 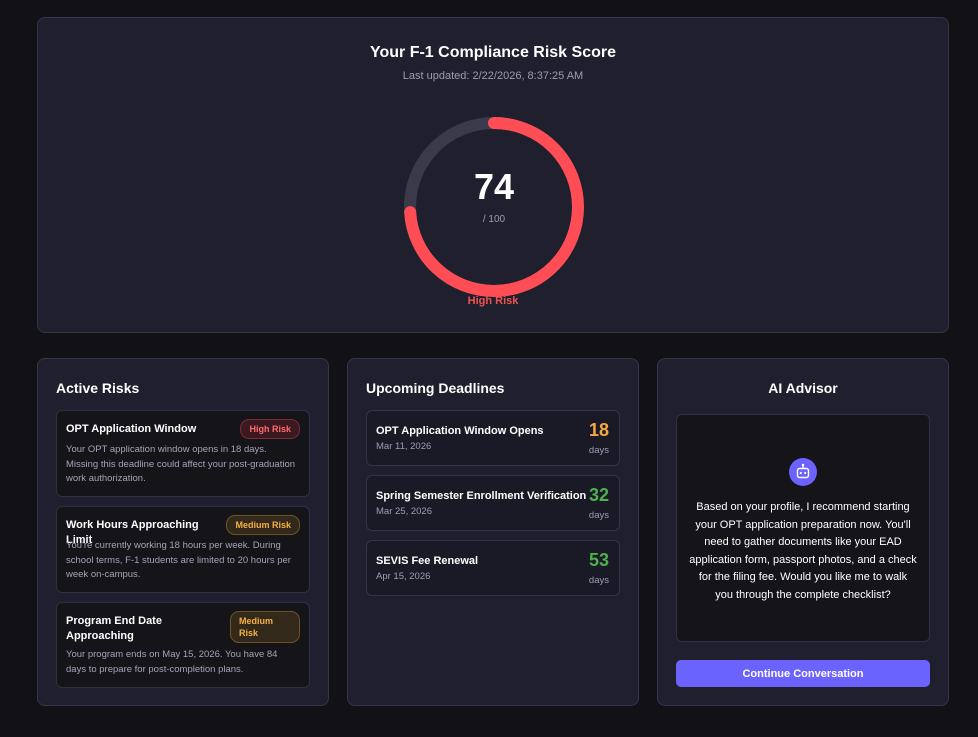 What do you see at coordinates (493, 76) in the screenshot?
I see `last-updated-text: Last updated: 2/22/2026, 8:37:25 AM` at bounding box center [493, 76].